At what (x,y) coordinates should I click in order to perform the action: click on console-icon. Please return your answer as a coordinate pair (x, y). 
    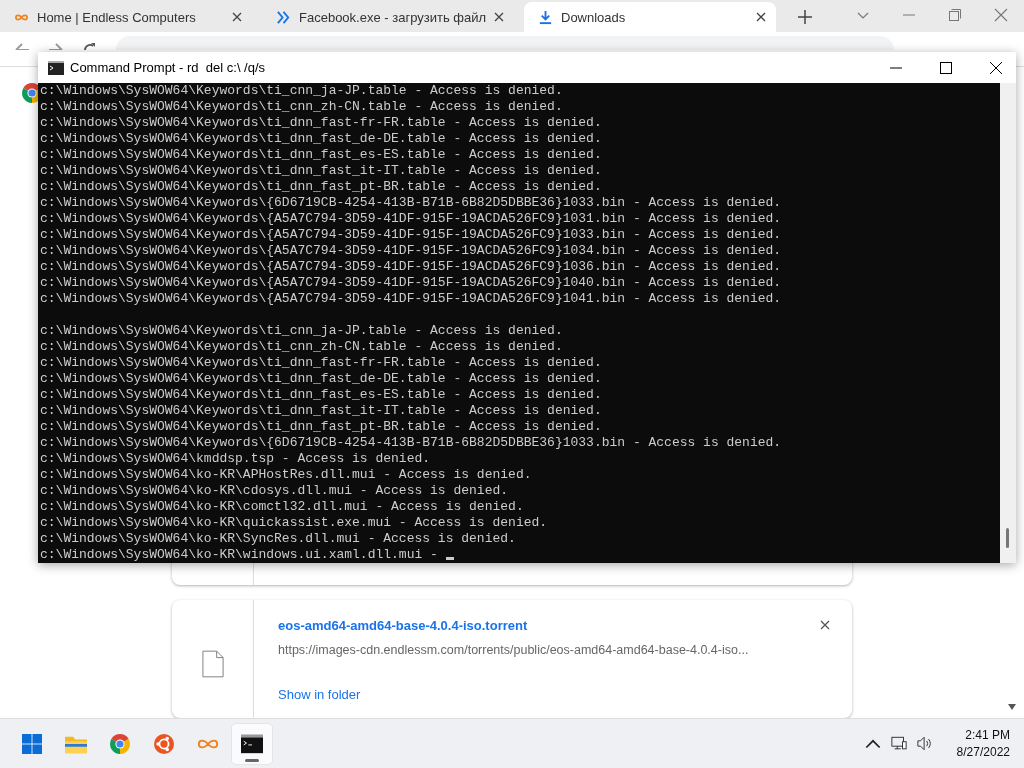
    Looking at the image, I should click on (56, 67).